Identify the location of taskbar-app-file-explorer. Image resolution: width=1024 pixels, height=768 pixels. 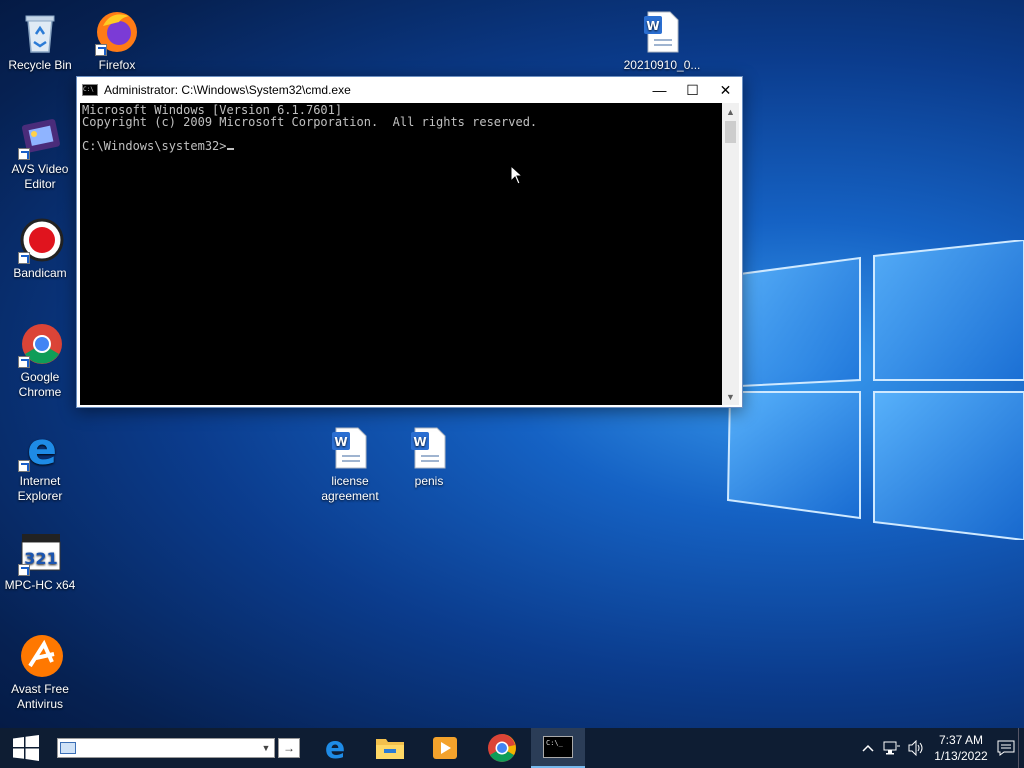
(390, 748).